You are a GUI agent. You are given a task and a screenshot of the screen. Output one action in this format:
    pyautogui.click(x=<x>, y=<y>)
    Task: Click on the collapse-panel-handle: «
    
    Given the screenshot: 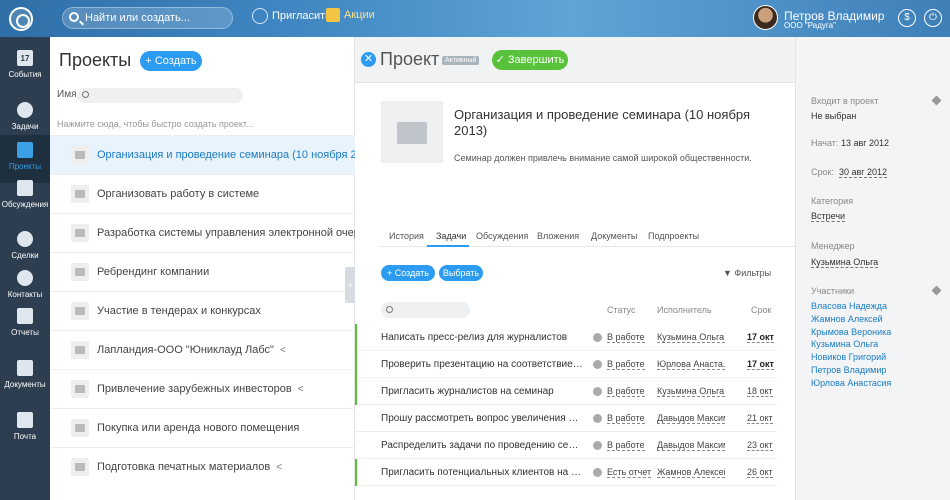 What is the action you would take?
    pyautogui.click(x=350, y=285)
    